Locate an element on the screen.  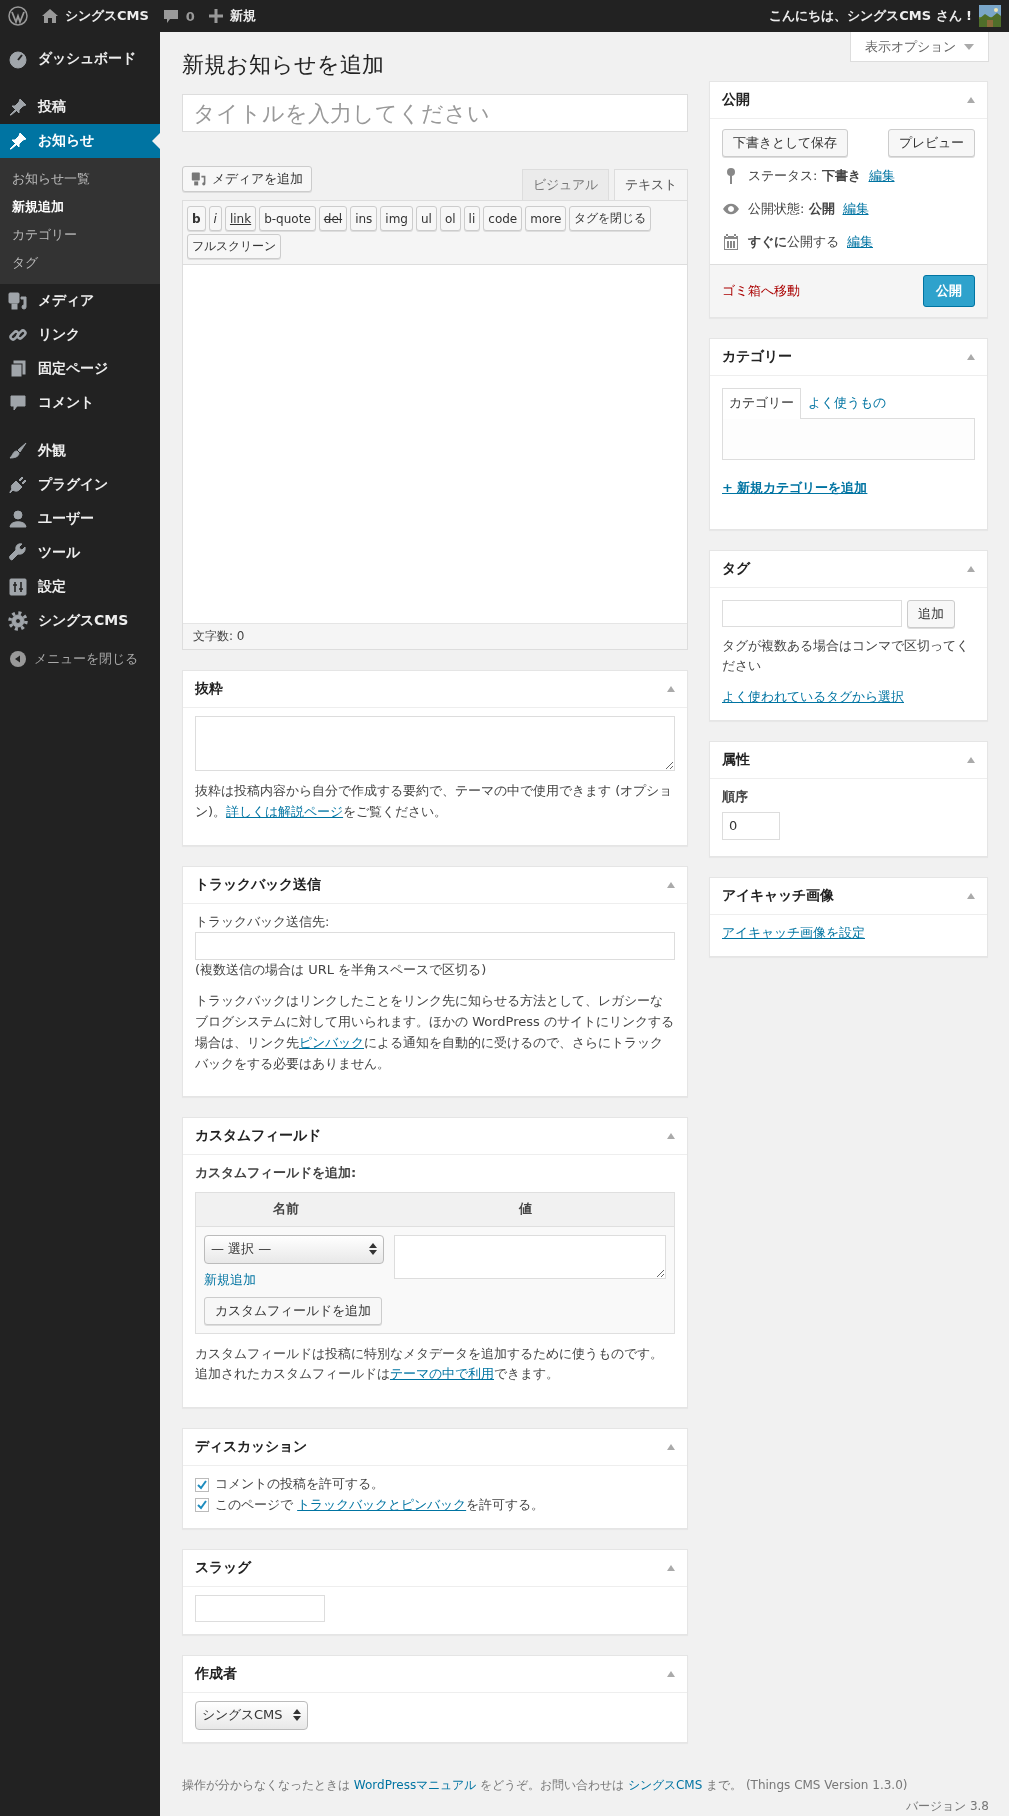
user-icon is located at coordinates (18, 519).